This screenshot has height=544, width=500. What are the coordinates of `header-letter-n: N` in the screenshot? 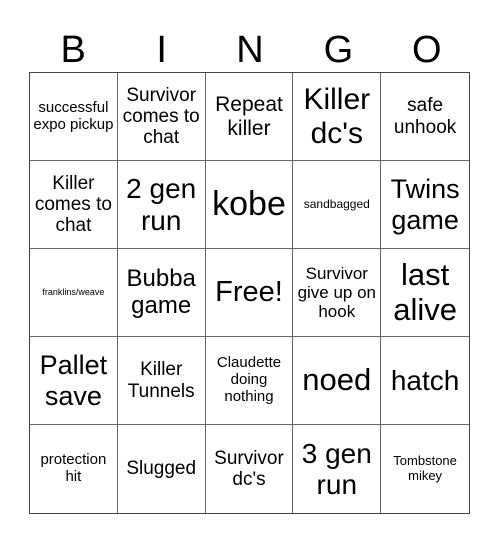 It's located at (250, 50).